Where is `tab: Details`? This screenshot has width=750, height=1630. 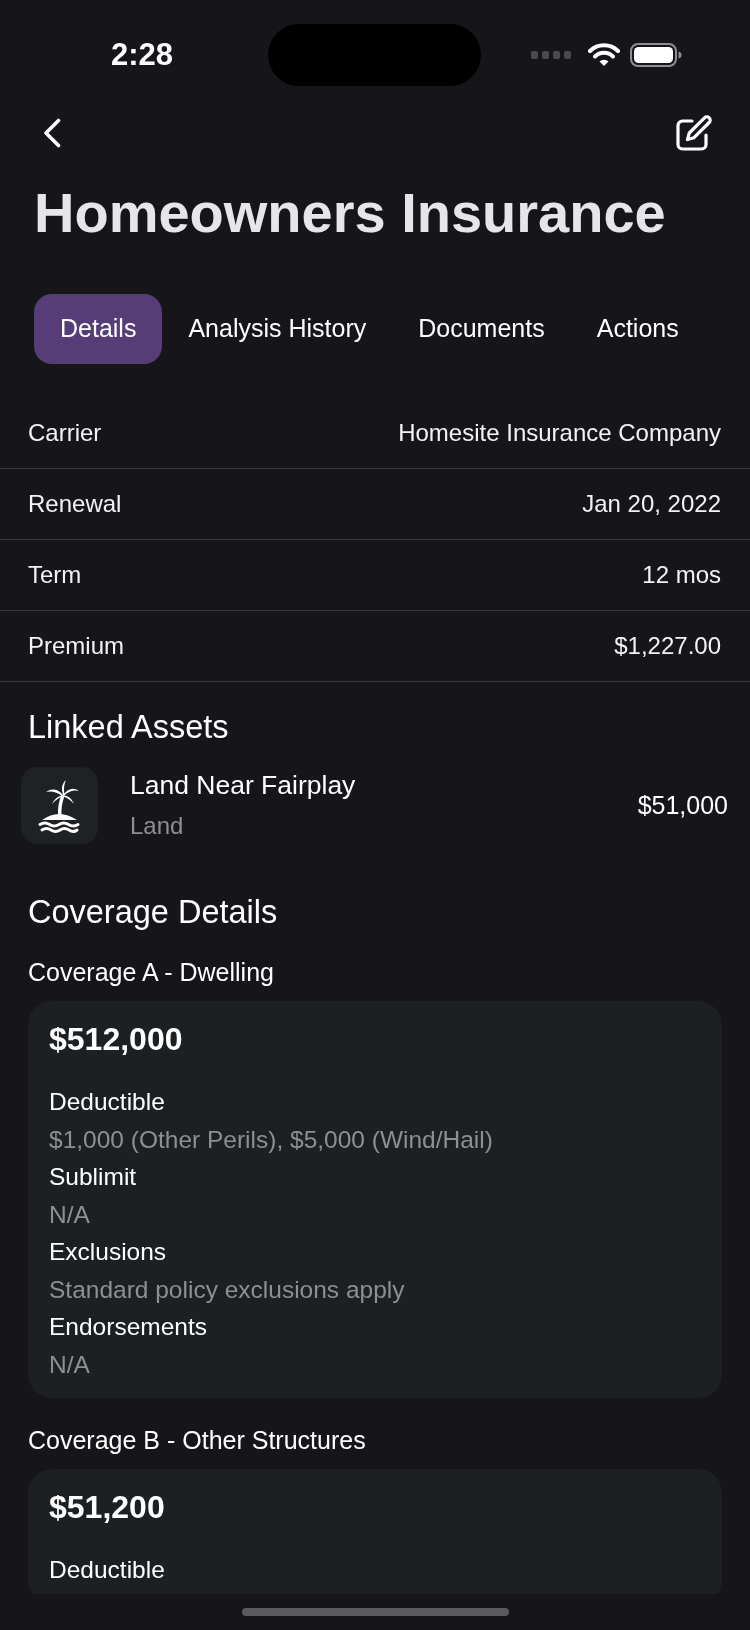
tab: Details is located at coordinates (98, 329).